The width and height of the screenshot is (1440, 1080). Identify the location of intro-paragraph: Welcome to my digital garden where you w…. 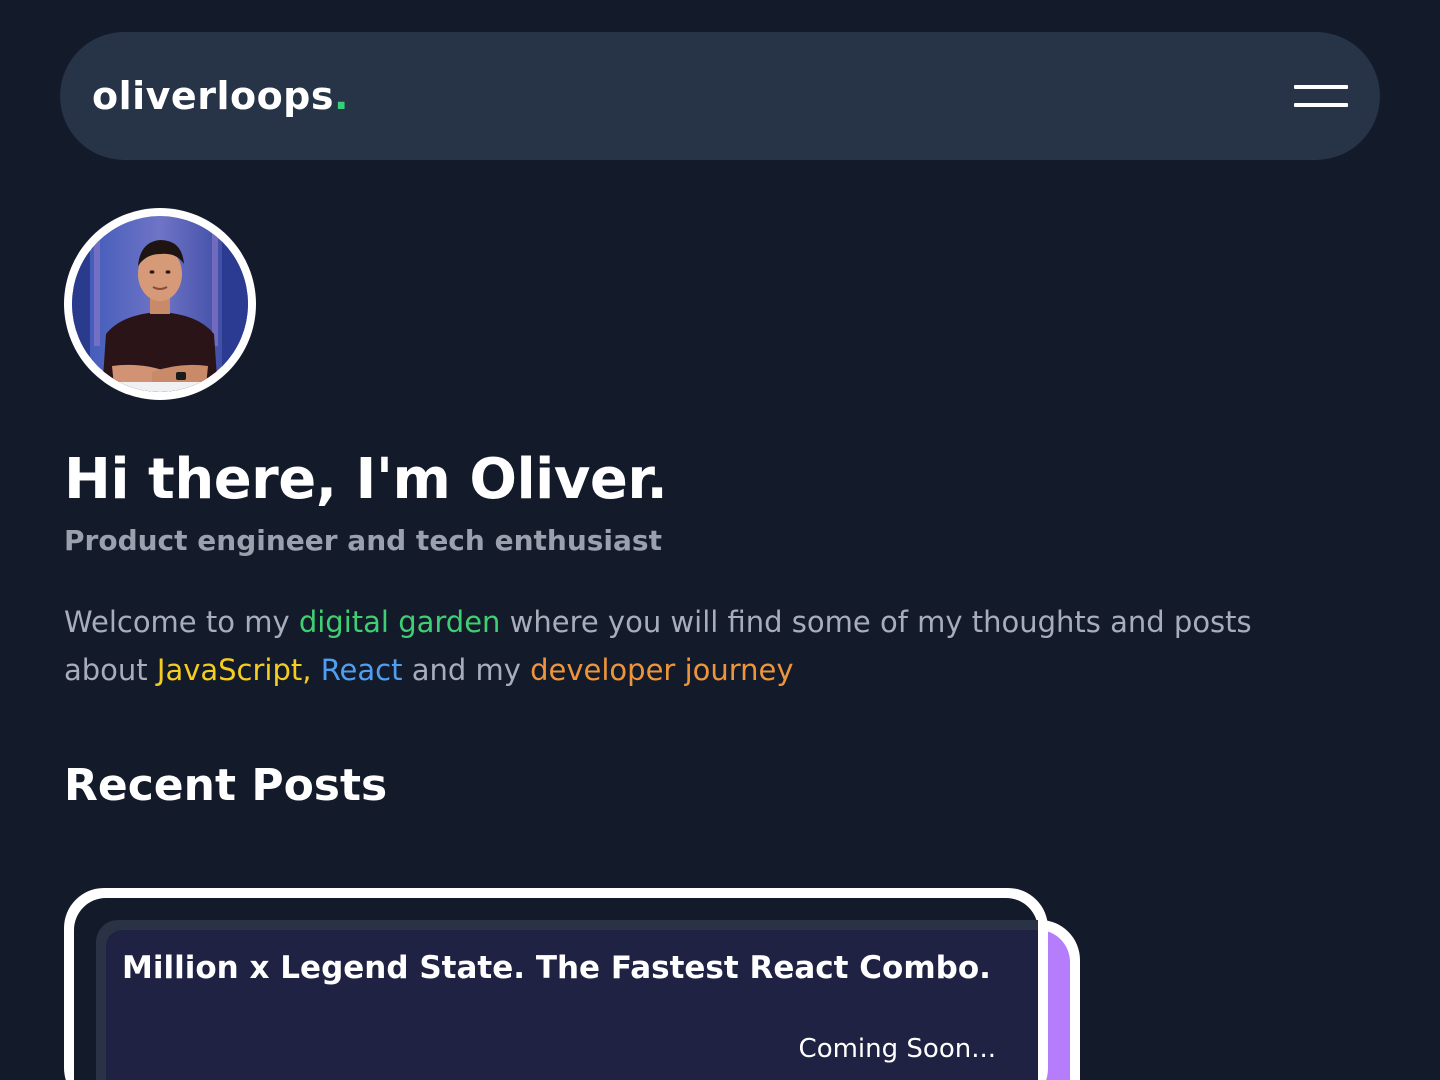
(704, 646).